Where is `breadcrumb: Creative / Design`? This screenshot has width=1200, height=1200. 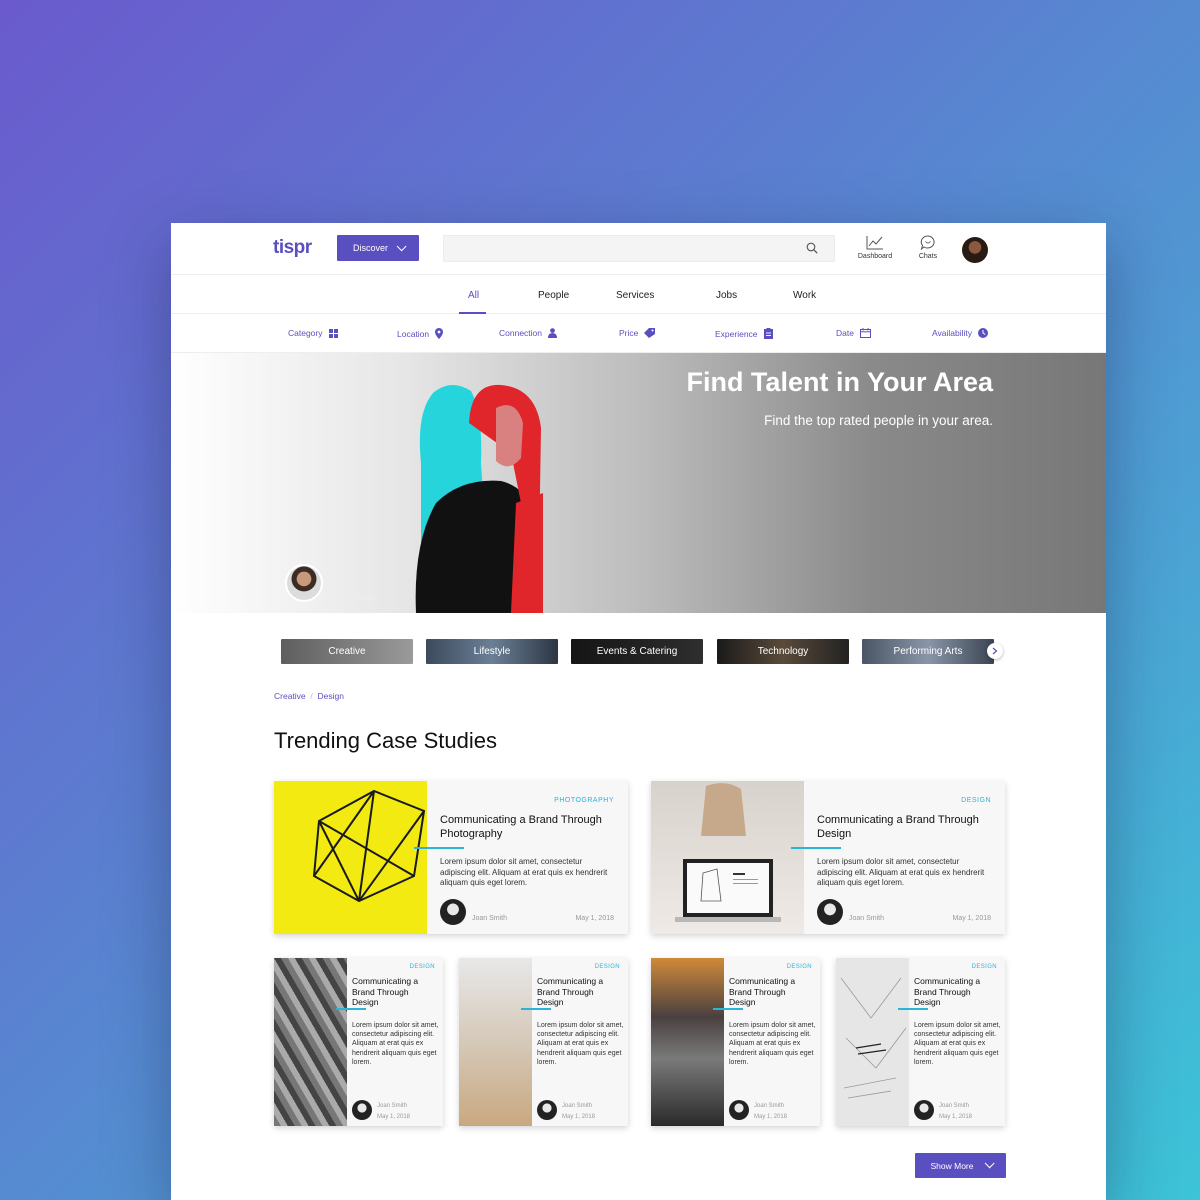
breadcrumb: Creative / Design is located at coordinates (309, 696).